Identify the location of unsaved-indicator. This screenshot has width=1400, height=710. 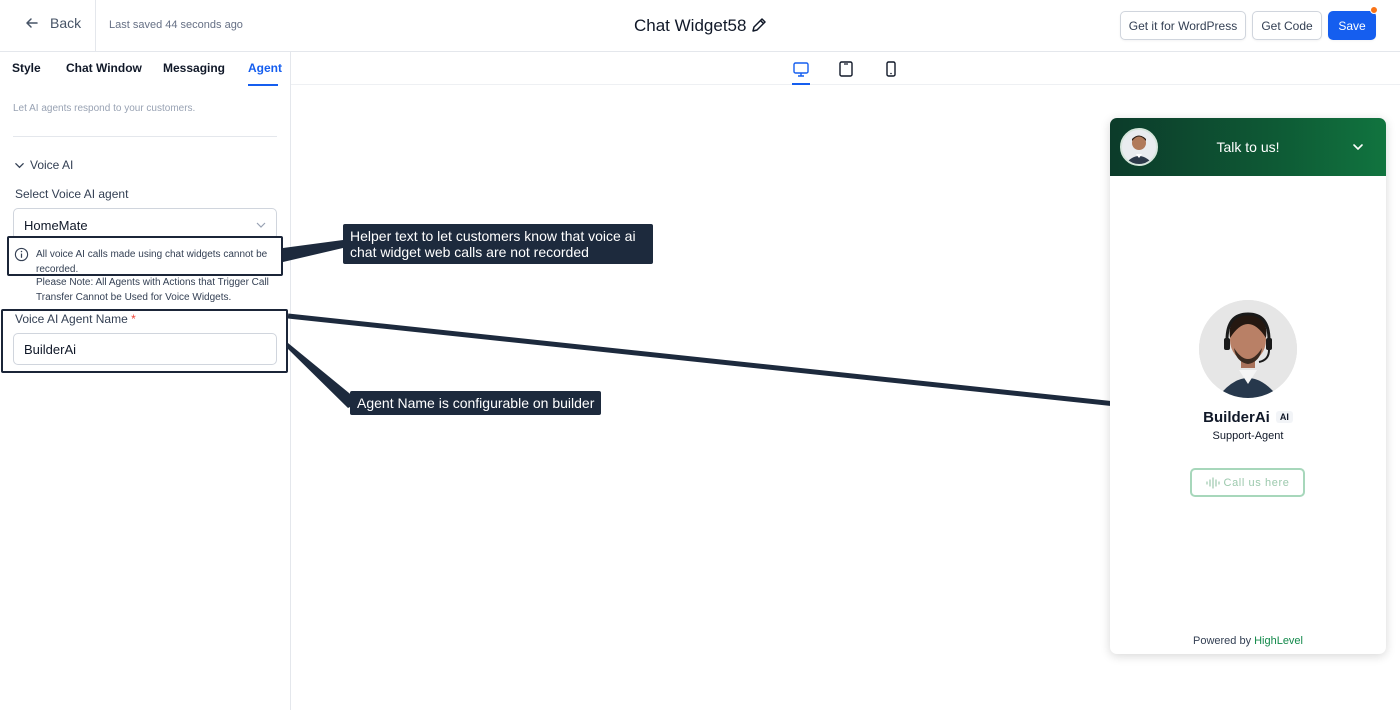
(1374, 10).